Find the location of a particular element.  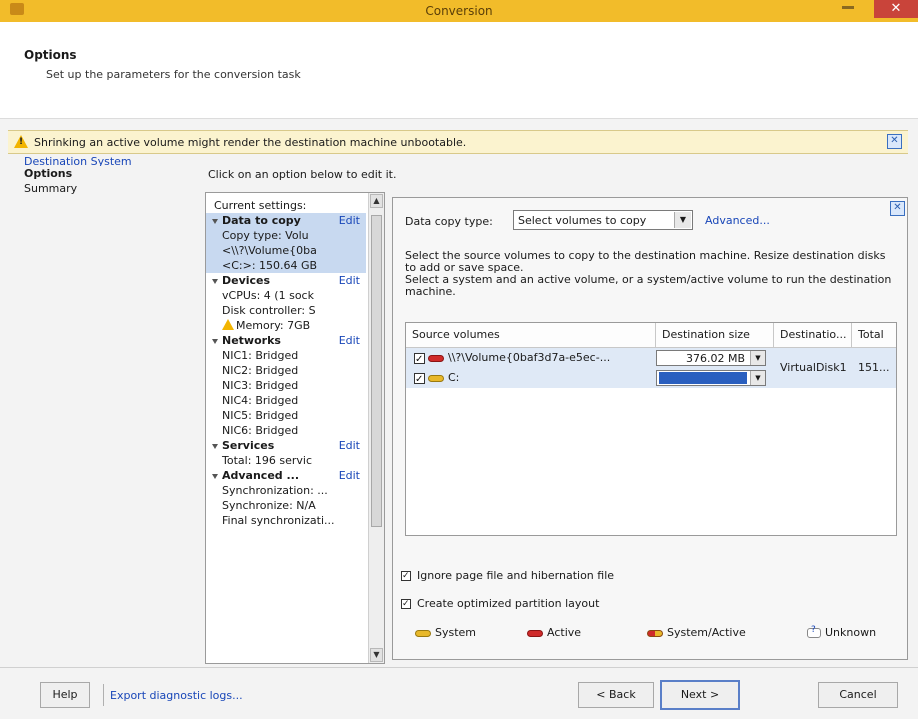

copy-type-select: Select volumes to copy ▼ is located at coordinates (603, 220).